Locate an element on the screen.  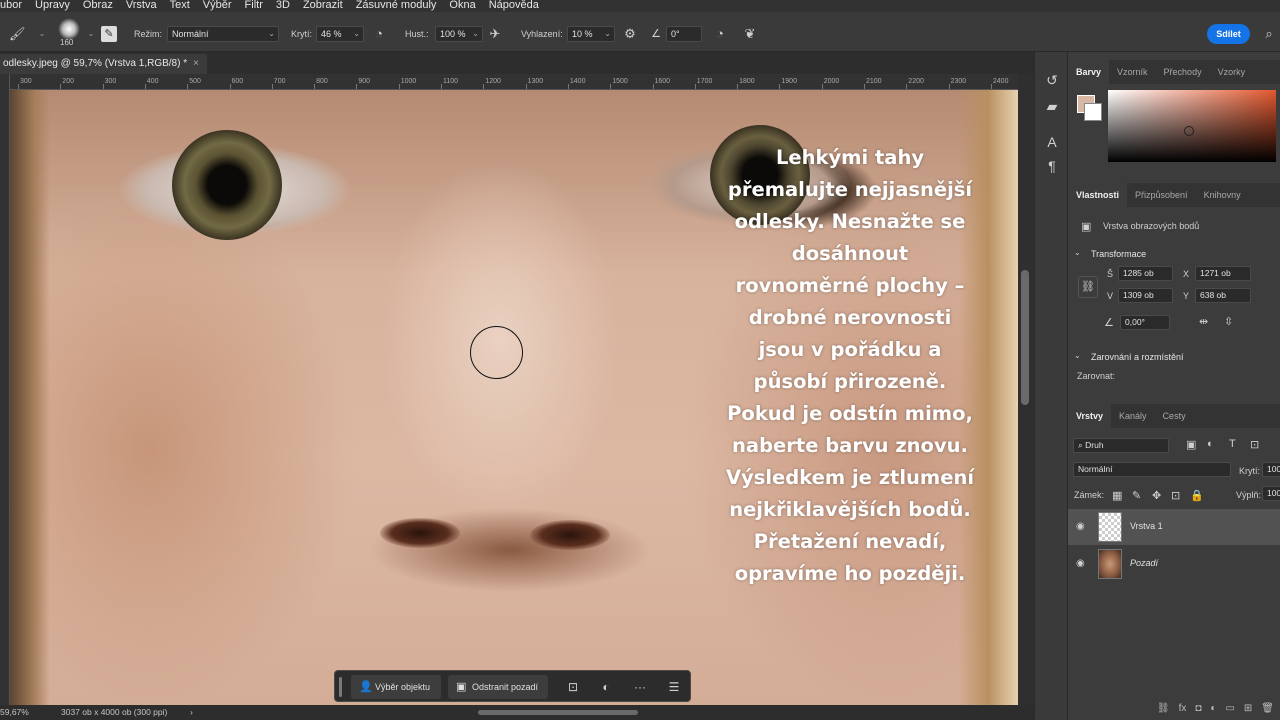
layer-opacity-field: 100 is located at coordinates (1271, 469).